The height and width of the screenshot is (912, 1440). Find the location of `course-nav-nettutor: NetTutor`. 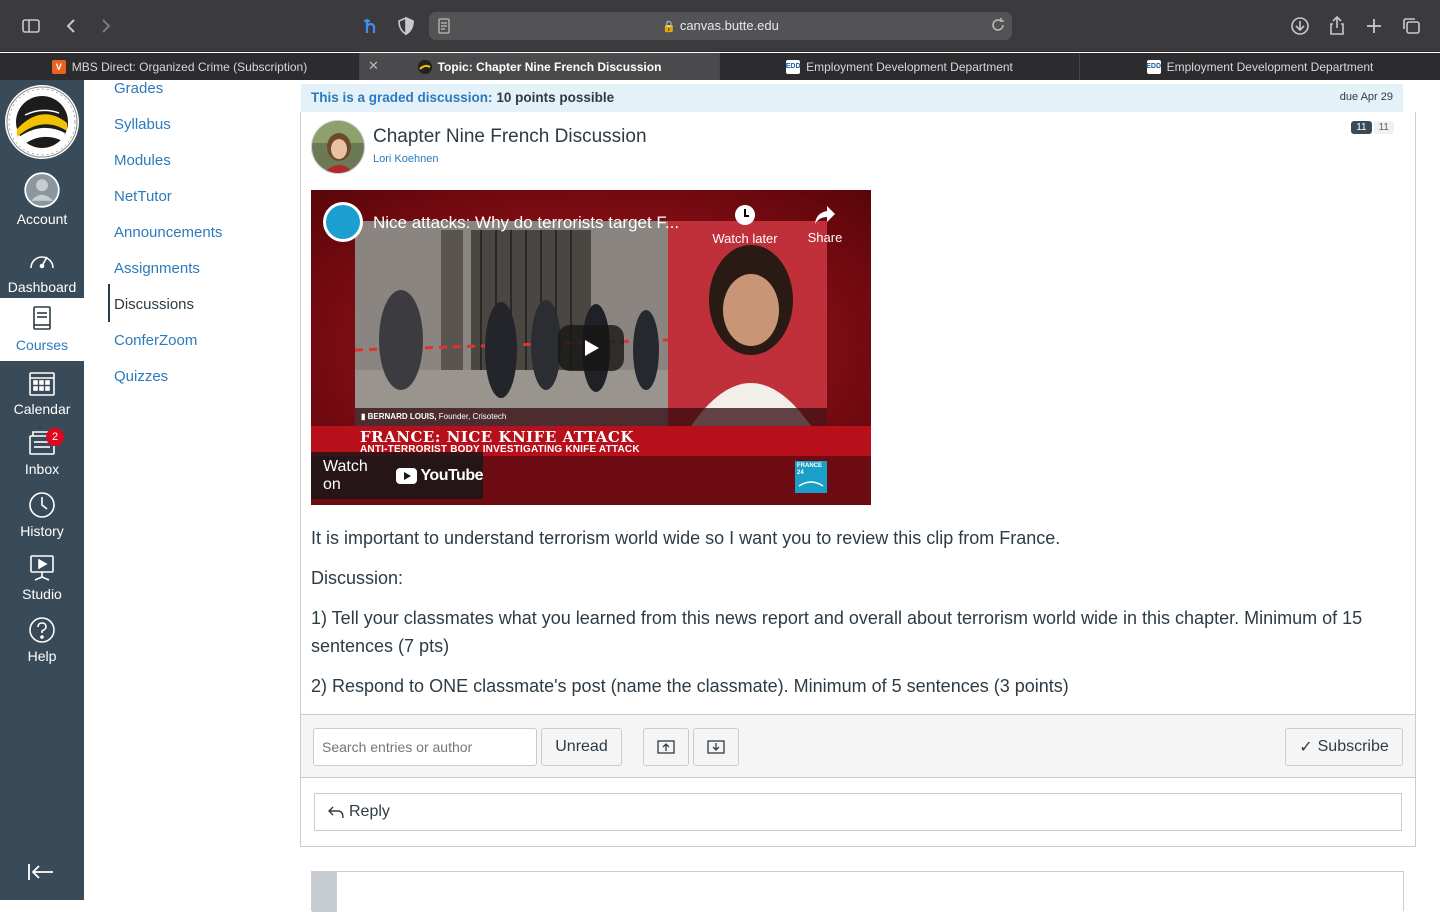

course-nav-nettutor: NetTutor is located at coordinates (143, 196).